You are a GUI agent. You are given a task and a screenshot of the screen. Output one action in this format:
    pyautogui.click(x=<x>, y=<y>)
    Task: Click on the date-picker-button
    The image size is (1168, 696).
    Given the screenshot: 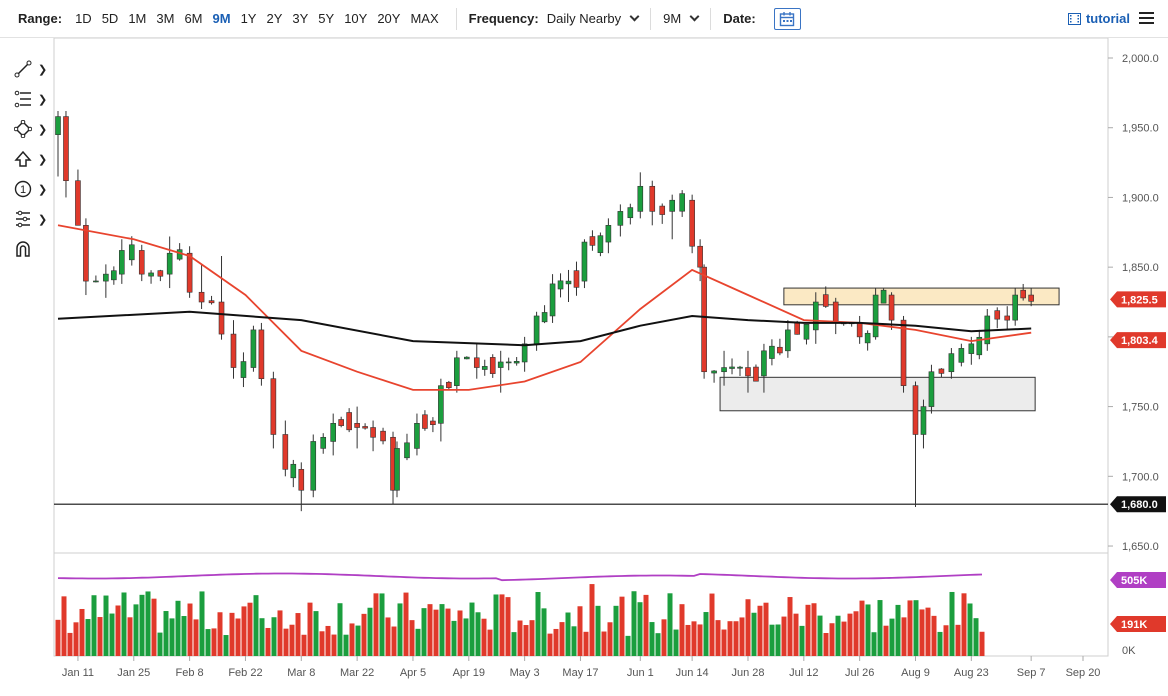 What is the action you would take?
    pyautogui.click(x=787, y=18)
    